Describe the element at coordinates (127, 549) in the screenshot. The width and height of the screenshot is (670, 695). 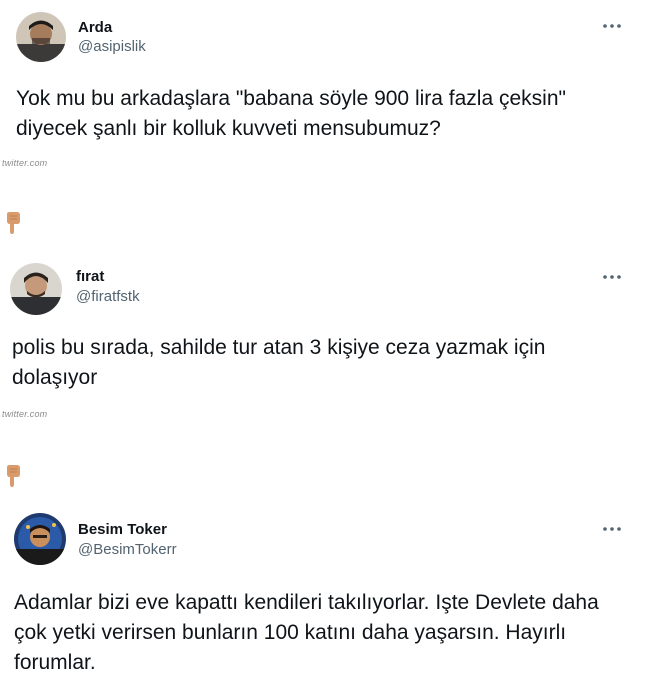
I see `author-handle: @BesimTokerr` at that location.